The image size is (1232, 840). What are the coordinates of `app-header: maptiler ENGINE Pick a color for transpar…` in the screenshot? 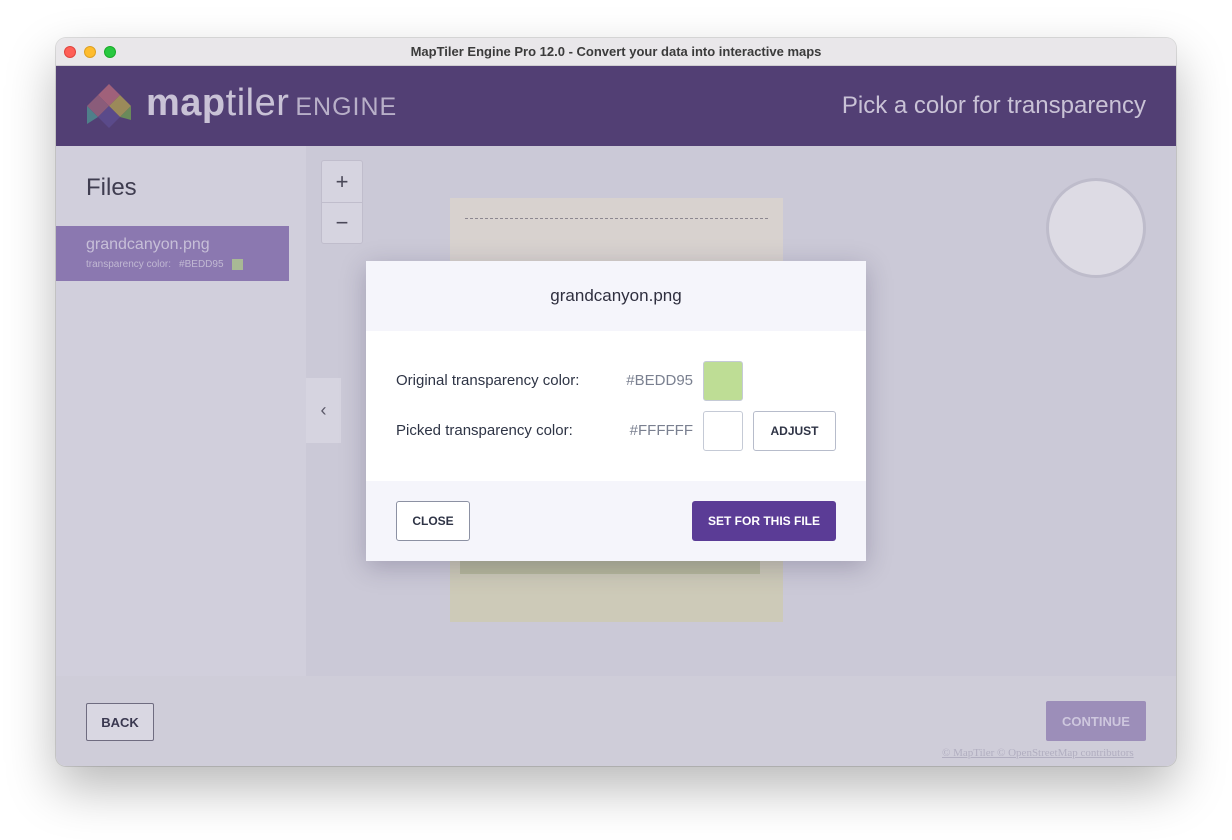 It's located at (616, 106).